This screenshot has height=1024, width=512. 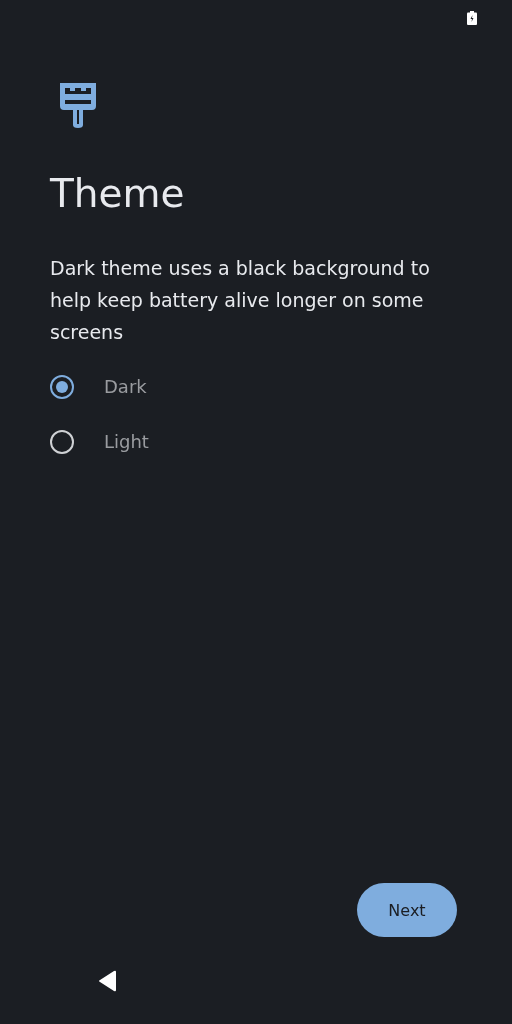 What do you see at coordinates (108, 980) in the screenshot?
I see `back-icon` at bounding box center [108, 980].